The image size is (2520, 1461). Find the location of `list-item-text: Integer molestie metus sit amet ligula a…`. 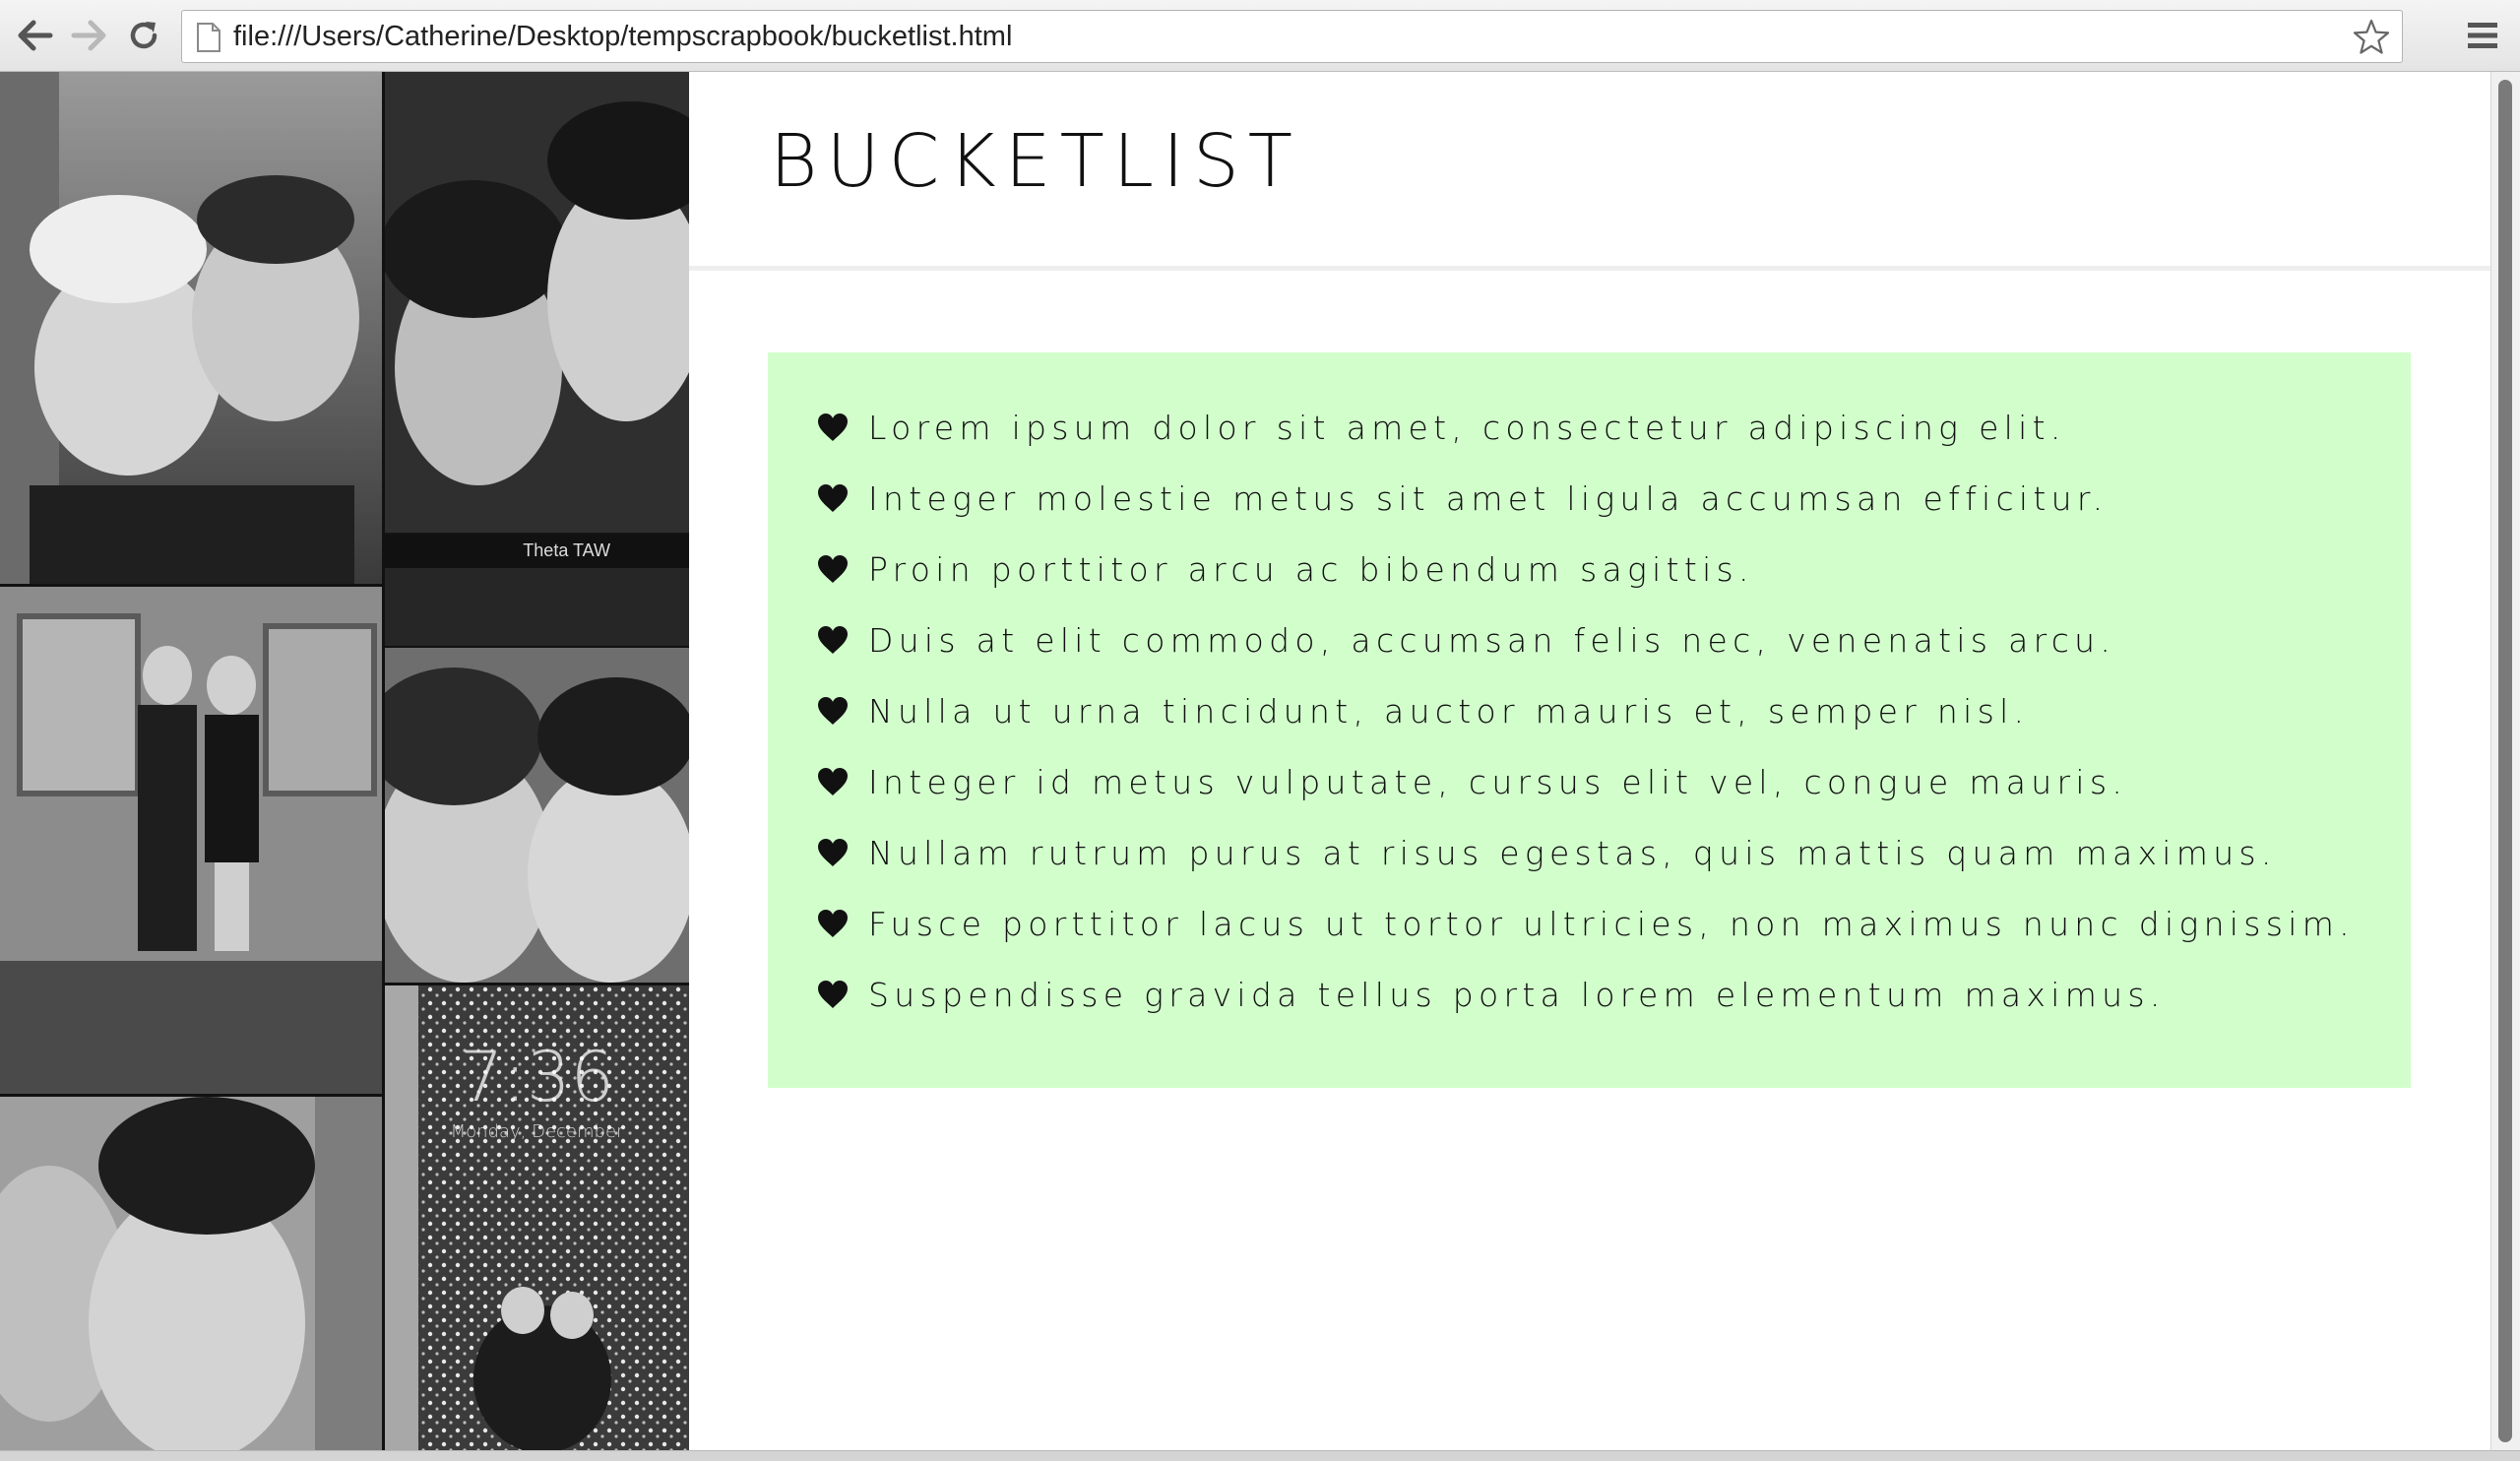

list-item-text: Integer molestie metus sit amet ligula a… is located at coordinates (1488, 498).